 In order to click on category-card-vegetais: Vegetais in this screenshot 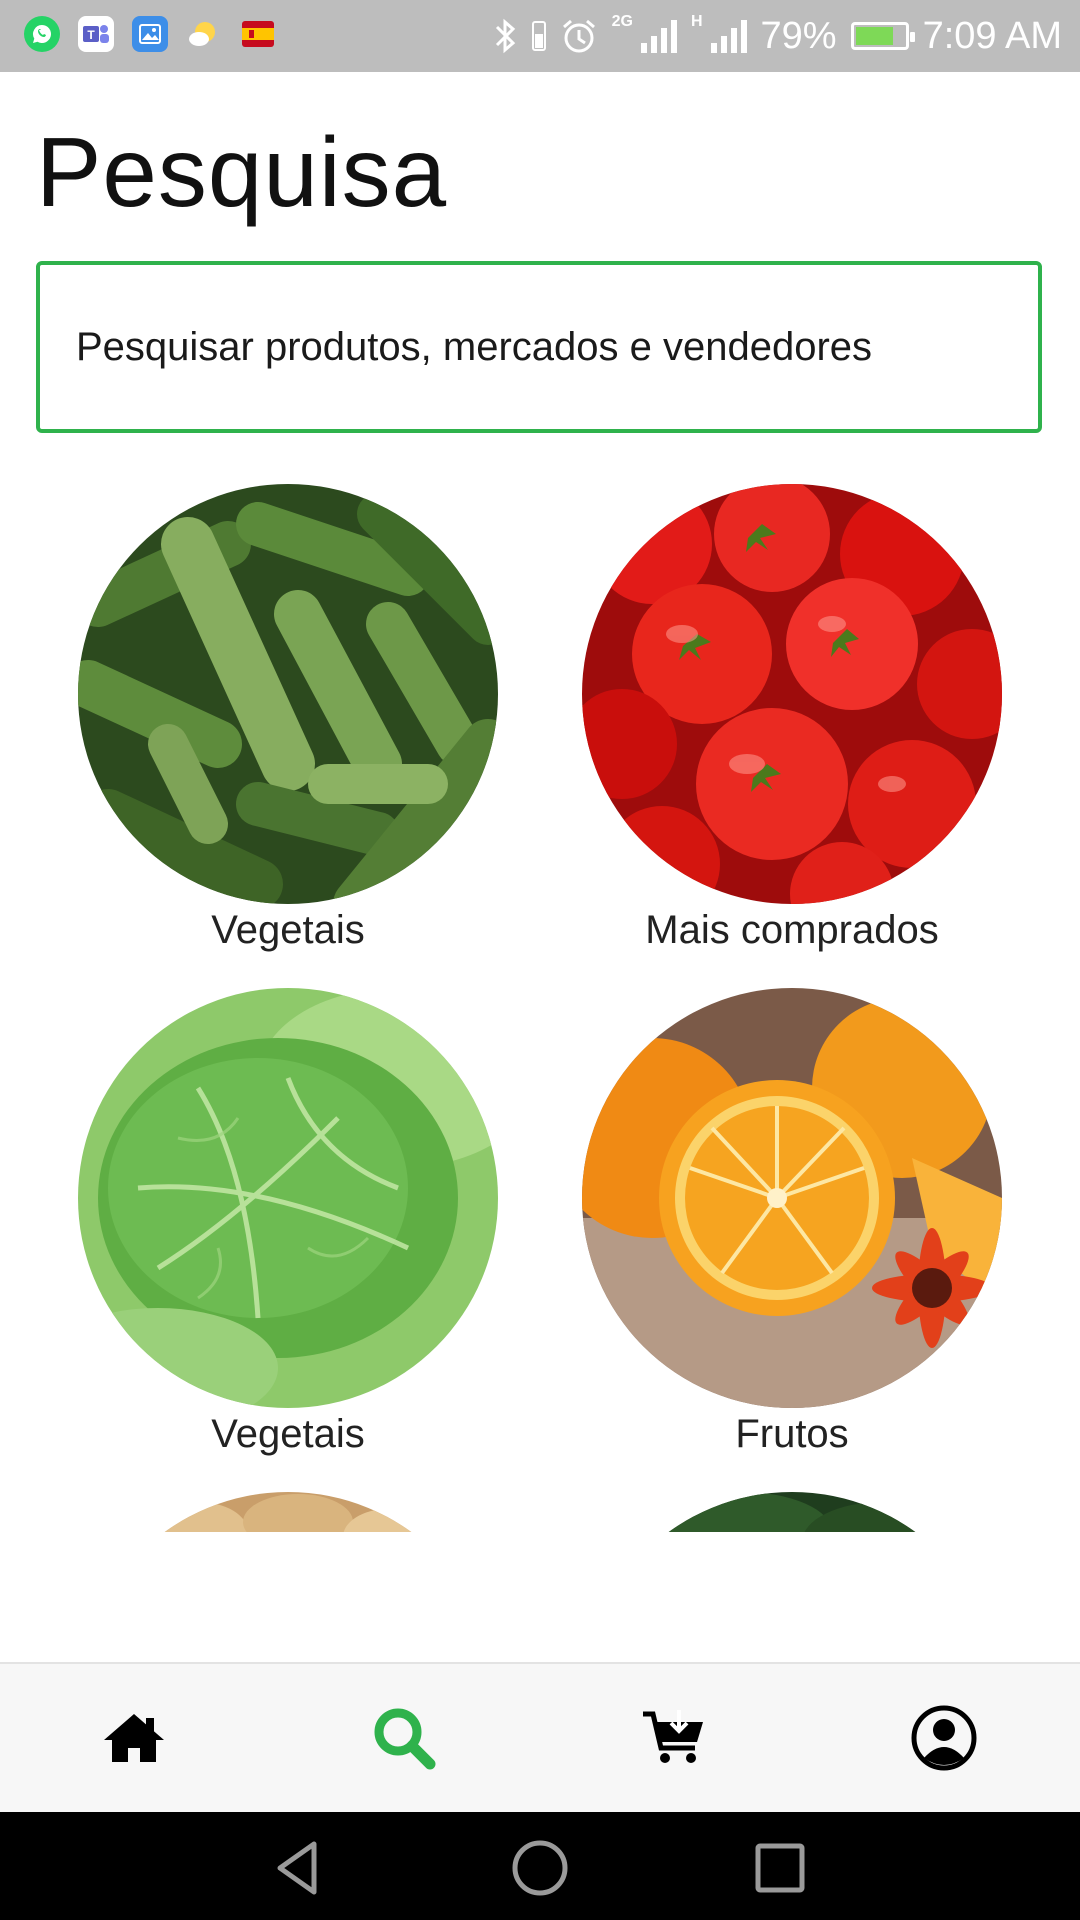, I will do `click(288, 718)`.